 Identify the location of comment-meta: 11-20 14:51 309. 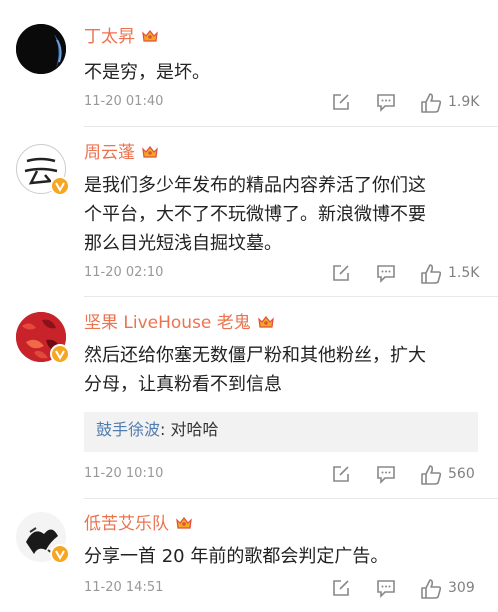
(284, 589).